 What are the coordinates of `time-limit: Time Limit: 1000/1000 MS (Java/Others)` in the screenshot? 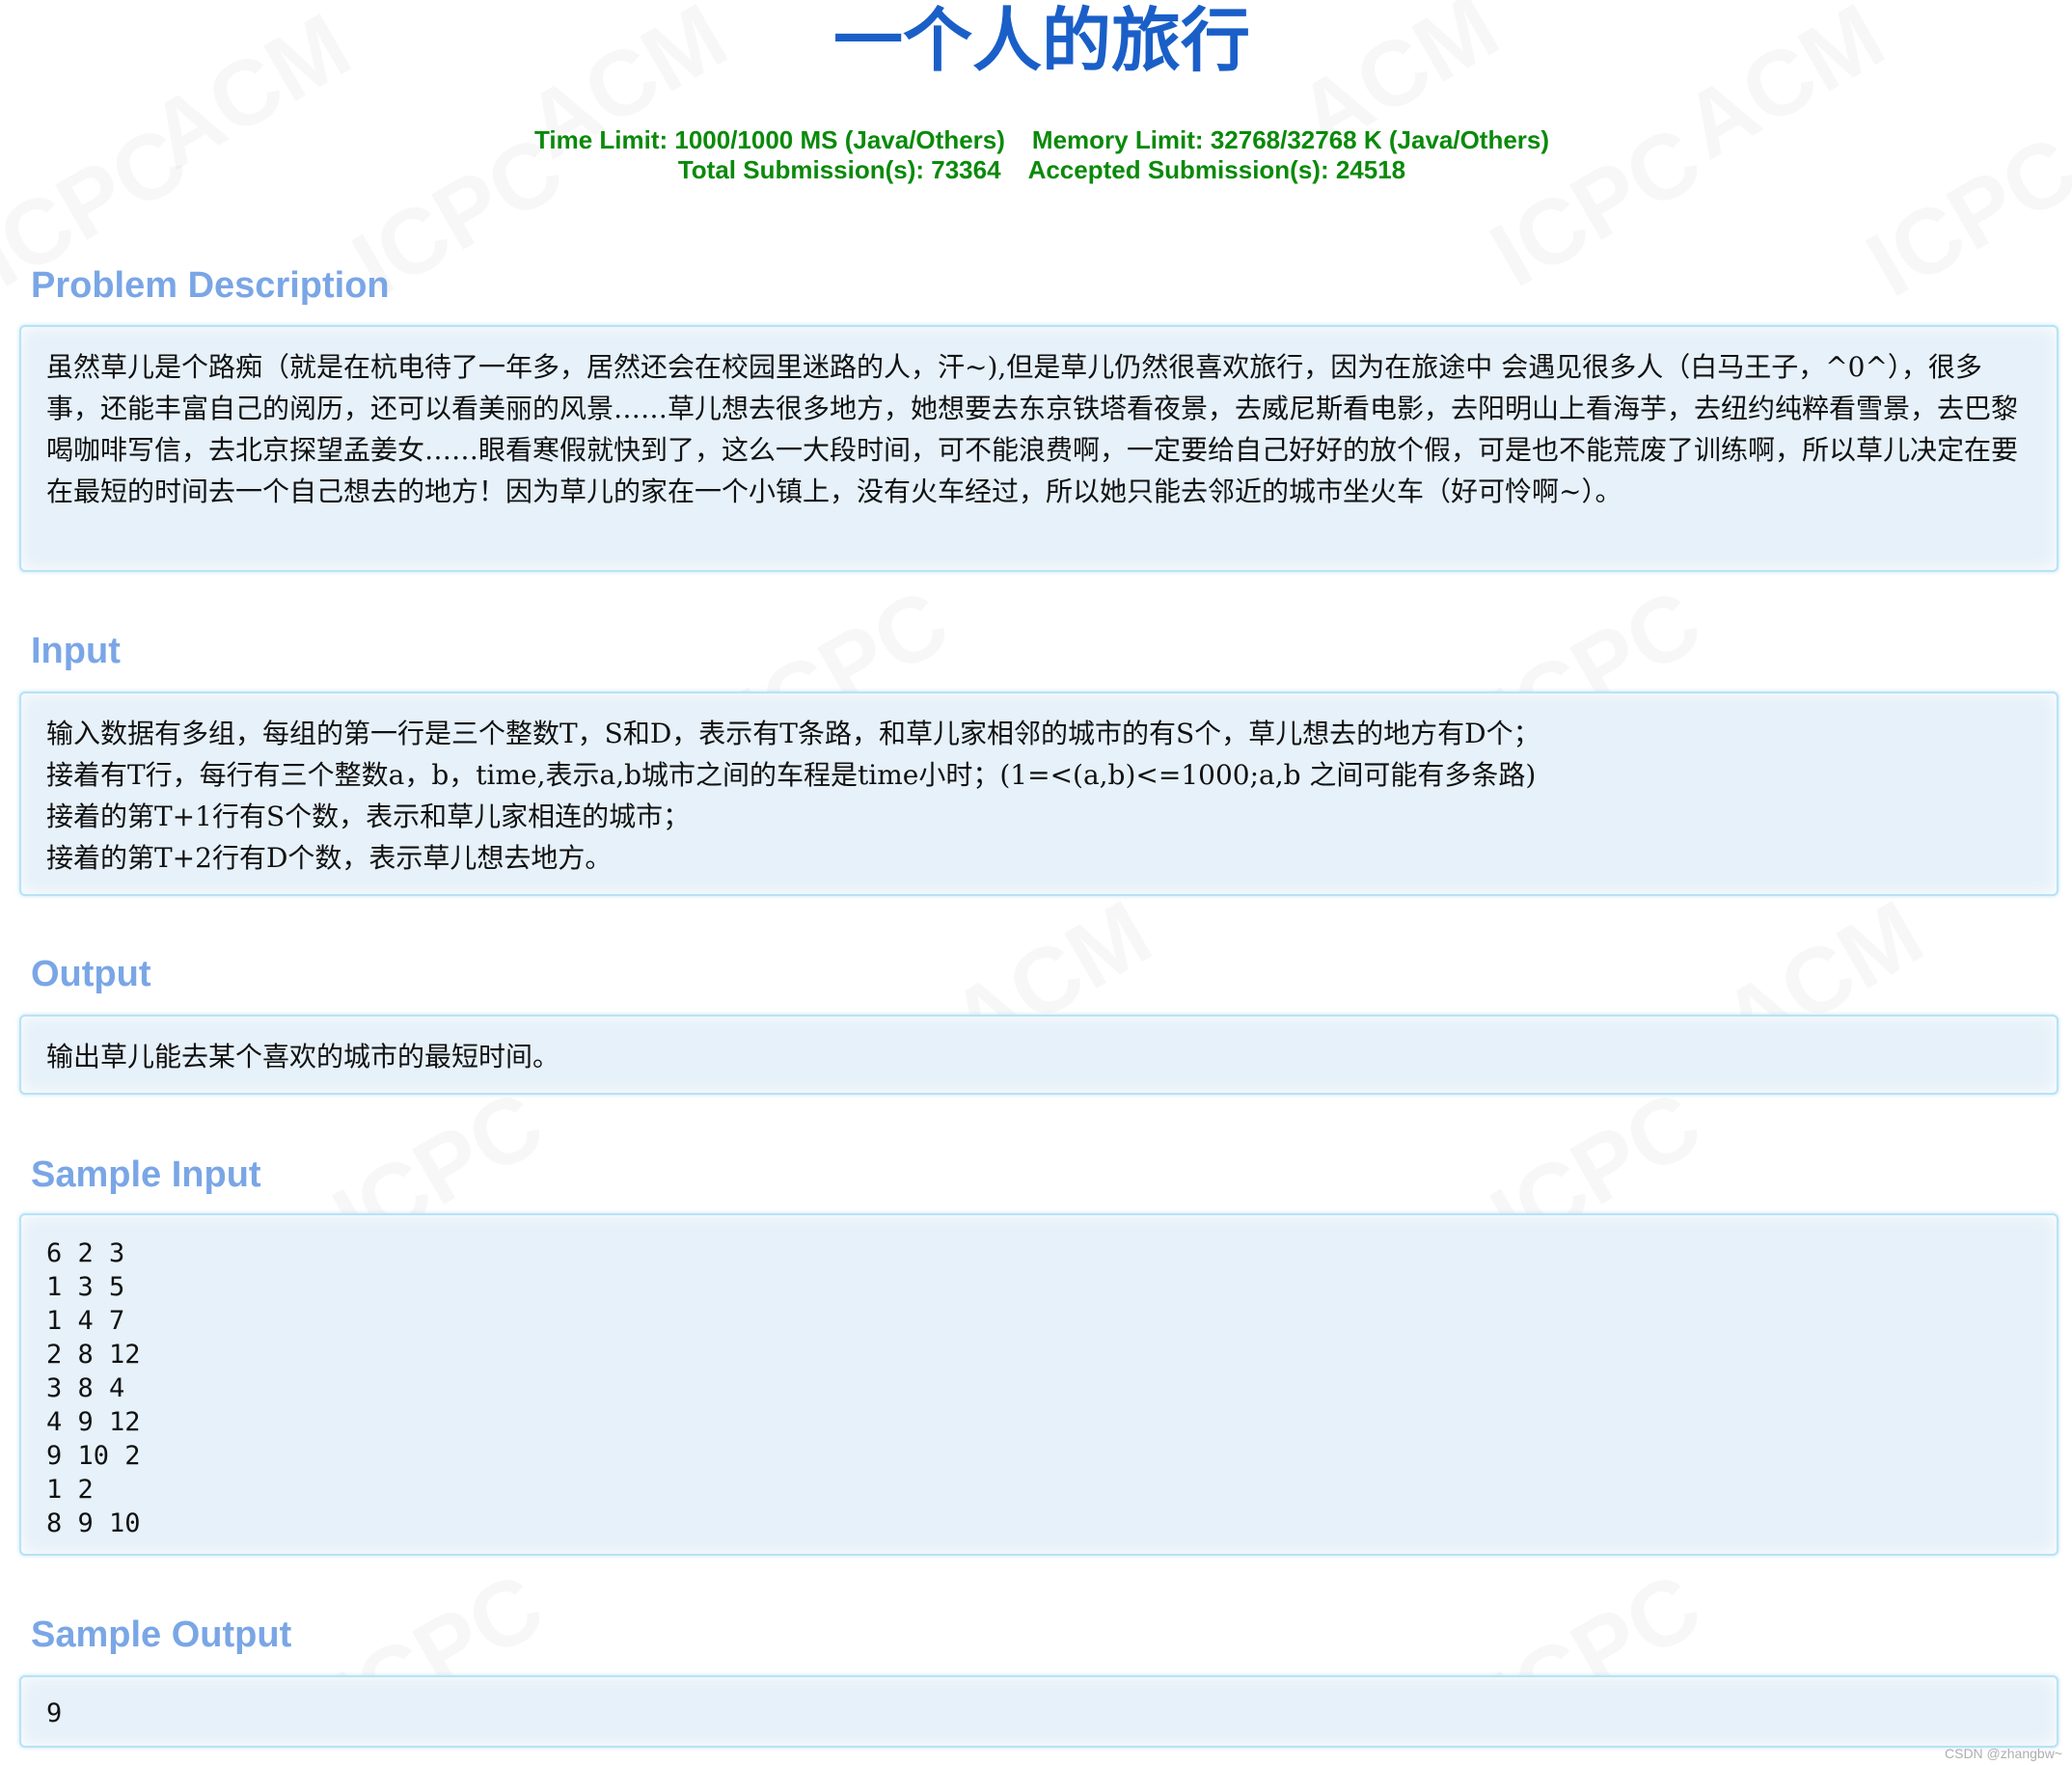 It's located at (769, 139).